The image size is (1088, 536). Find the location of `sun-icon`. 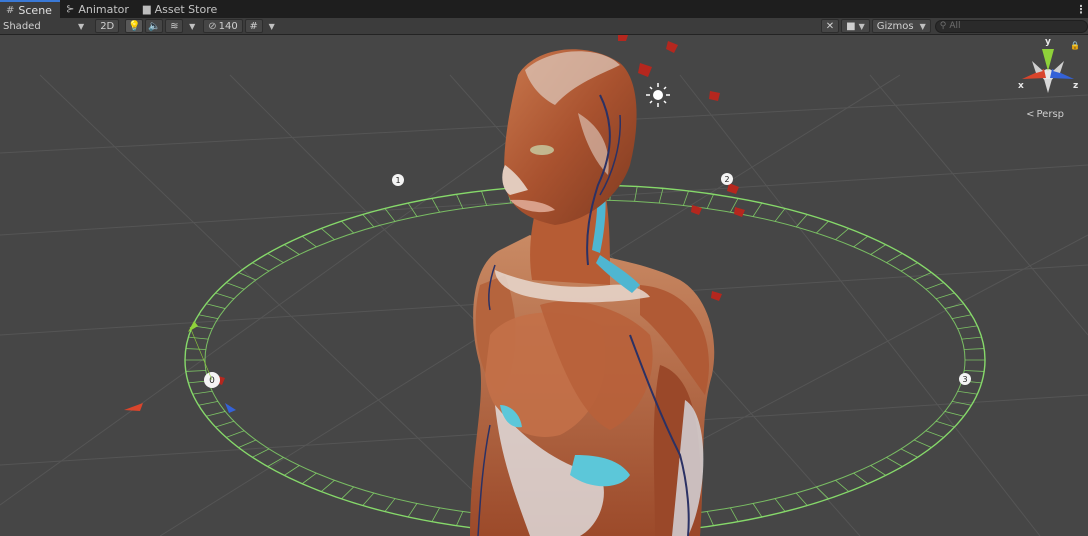

sun-icon is located at coordinates (658, 95).